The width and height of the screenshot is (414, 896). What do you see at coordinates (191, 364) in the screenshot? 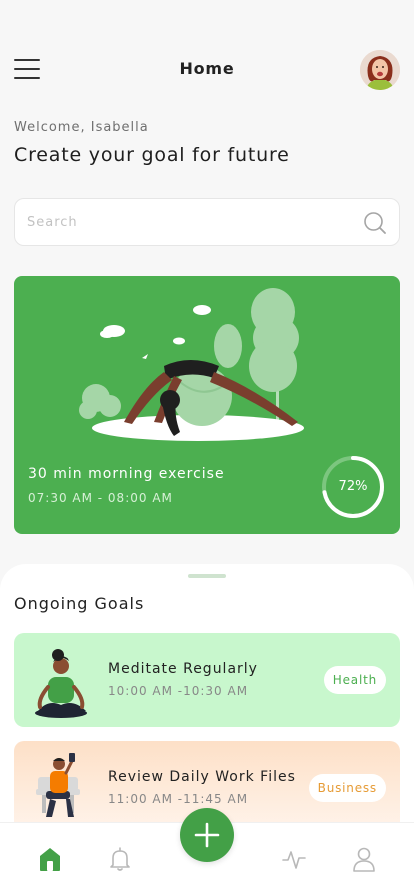
I see `yoga-illustration` at bounding box center [191, 364].